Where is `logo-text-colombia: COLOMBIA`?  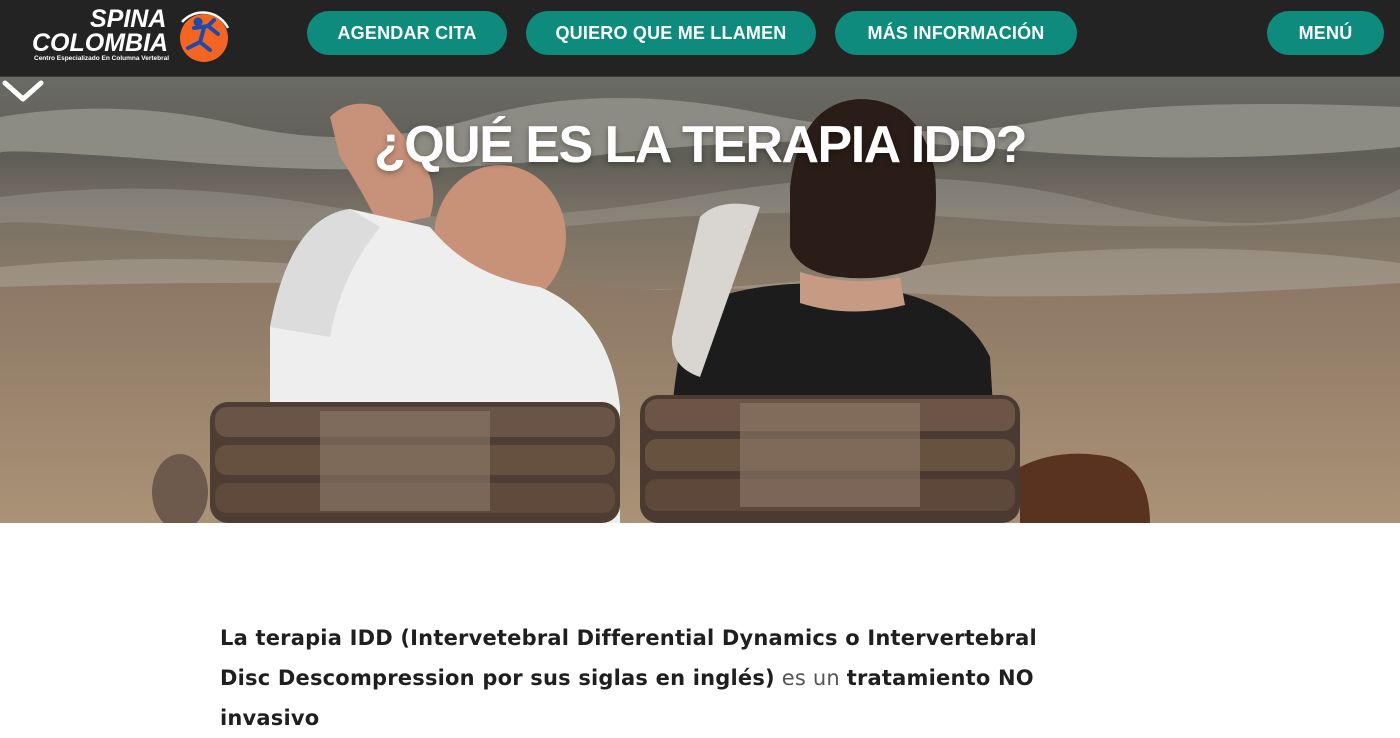 logo-text-colombia: COLOMBIA is located at coordinates (100, 43).